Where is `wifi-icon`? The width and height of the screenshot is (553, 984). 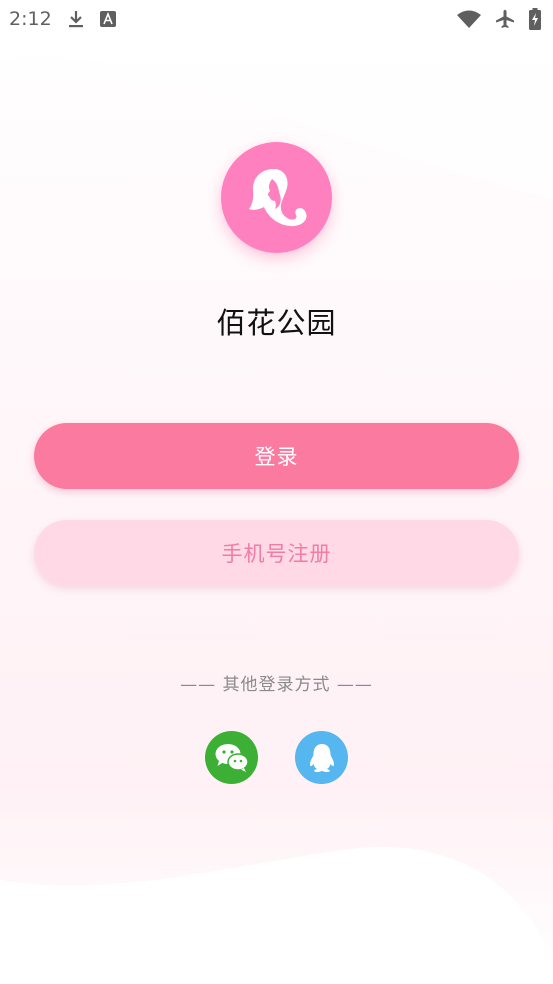 wifi-icon is located at coordinates (469, 19).